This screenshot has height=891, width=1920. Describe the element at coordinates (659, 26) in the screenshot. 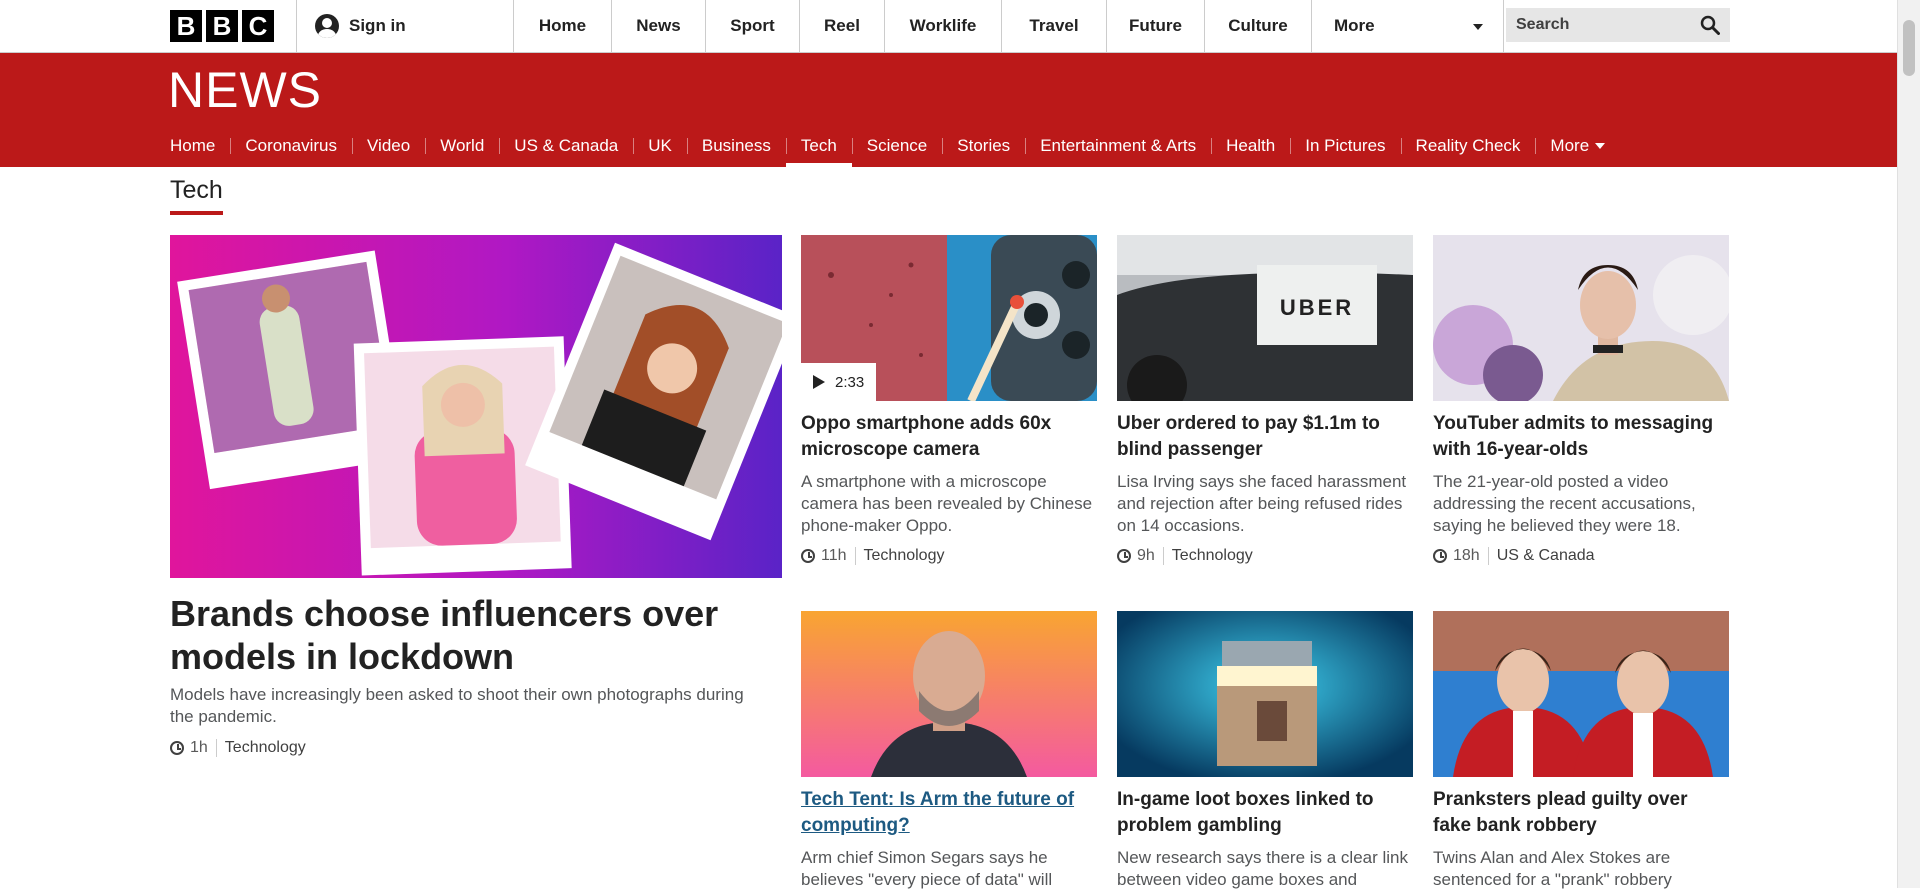

I see `top-nav-news: News` at that location.